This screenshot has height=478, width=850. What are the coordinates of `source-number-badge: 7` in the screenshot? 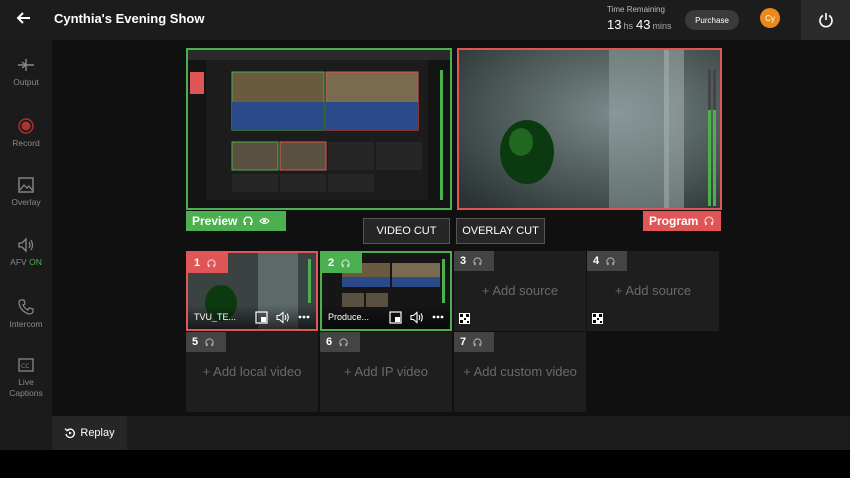 It's located at (474, 342).